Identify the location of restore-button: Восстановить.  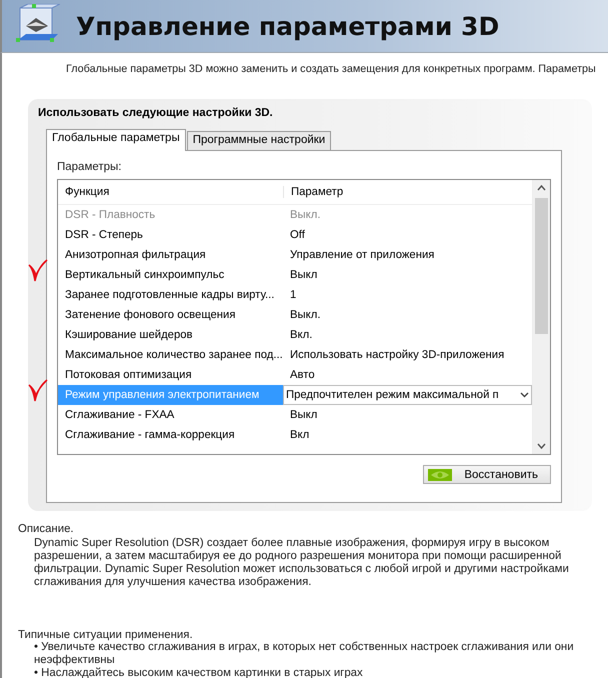
(487, 474).